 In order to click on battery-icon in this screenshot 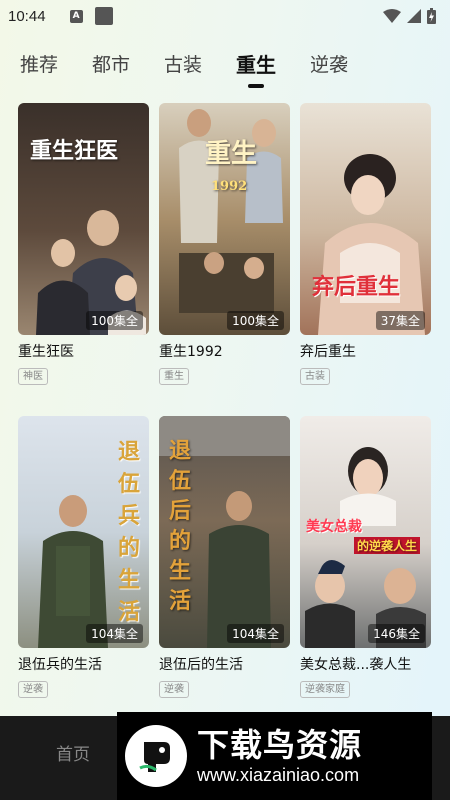, I will do `click(431, 16)`.